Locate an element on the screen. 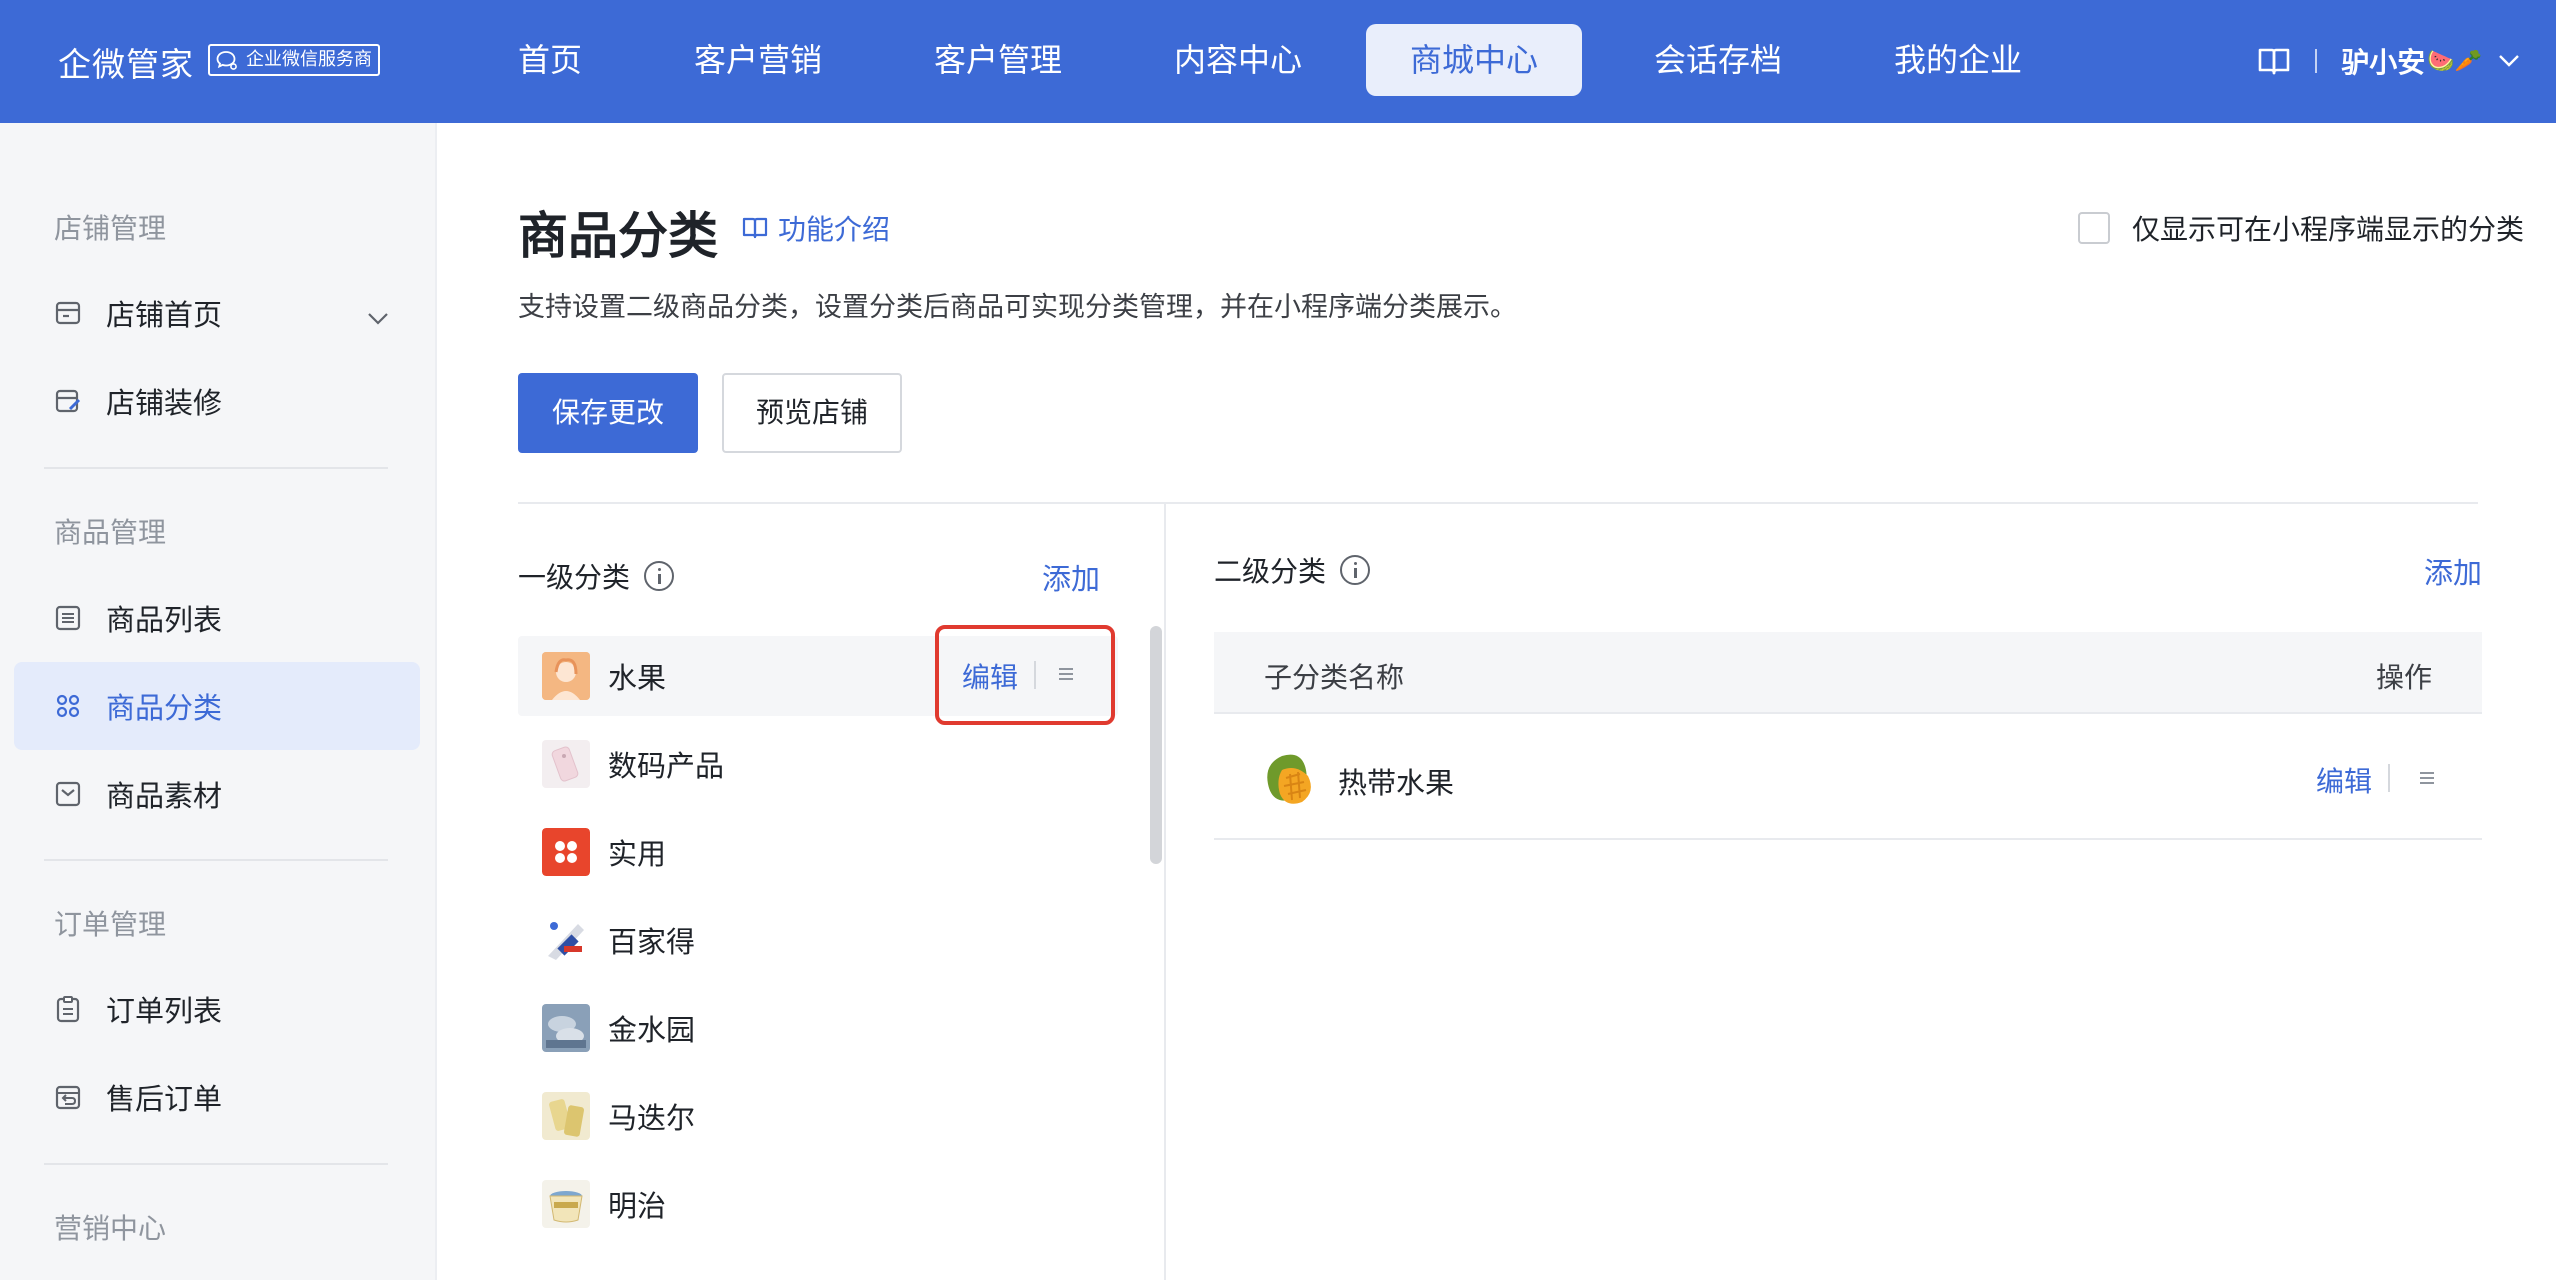 The height and width of the screenshot is (1280, 2556). only-show-checkbox is located at coordinates (2093, 228).